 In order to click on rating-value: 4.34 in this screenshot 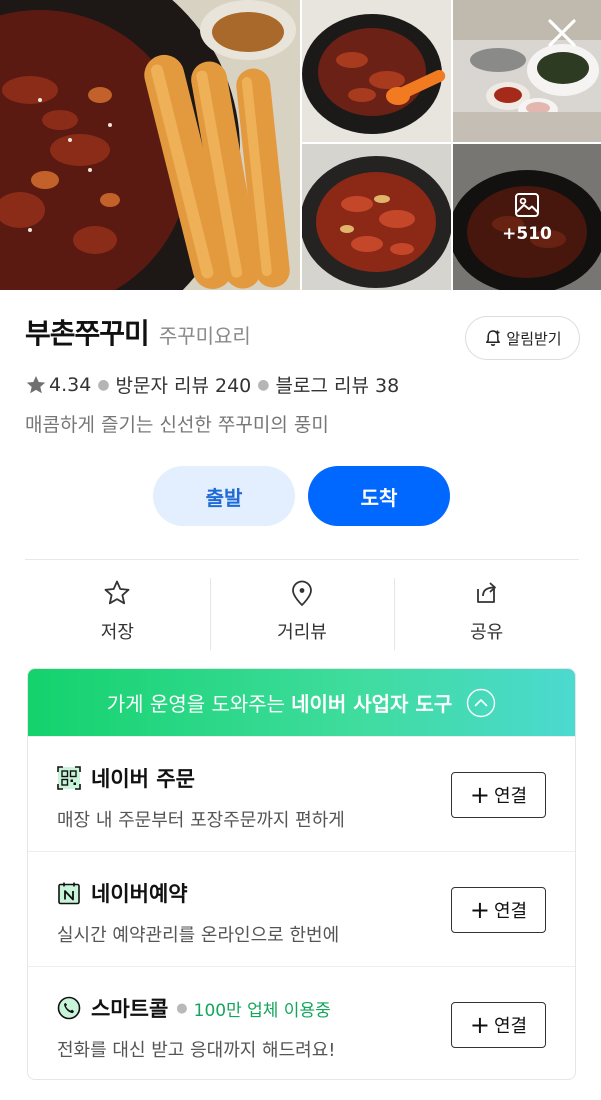, I will do `click(70, 384)`.